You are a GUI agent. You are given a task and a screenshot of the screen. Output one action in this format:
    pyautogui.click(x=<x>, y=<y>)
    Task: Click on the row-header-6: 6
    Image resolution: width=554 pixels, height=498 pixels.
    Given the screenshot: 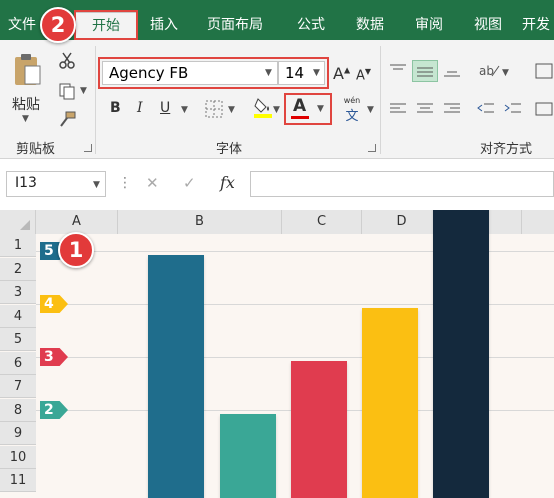 What is the action you would take?
    pyautogui.click(x=18, y=363)
    